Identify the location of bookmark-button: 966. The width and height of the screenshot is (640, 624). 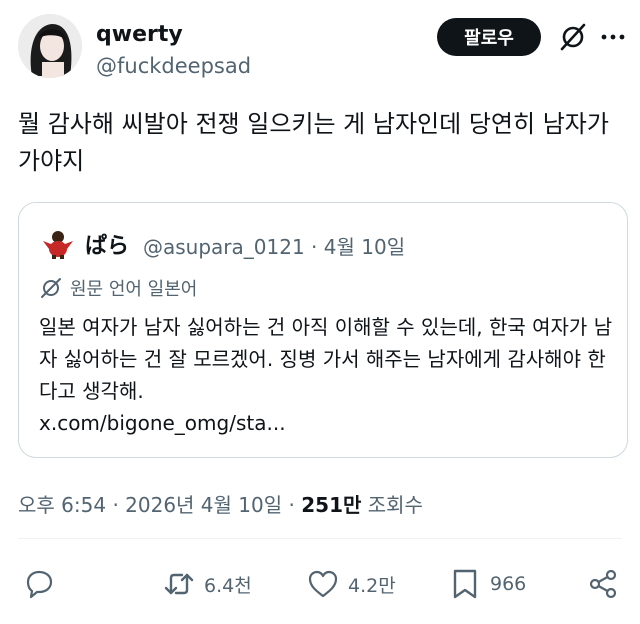
(487, 584).